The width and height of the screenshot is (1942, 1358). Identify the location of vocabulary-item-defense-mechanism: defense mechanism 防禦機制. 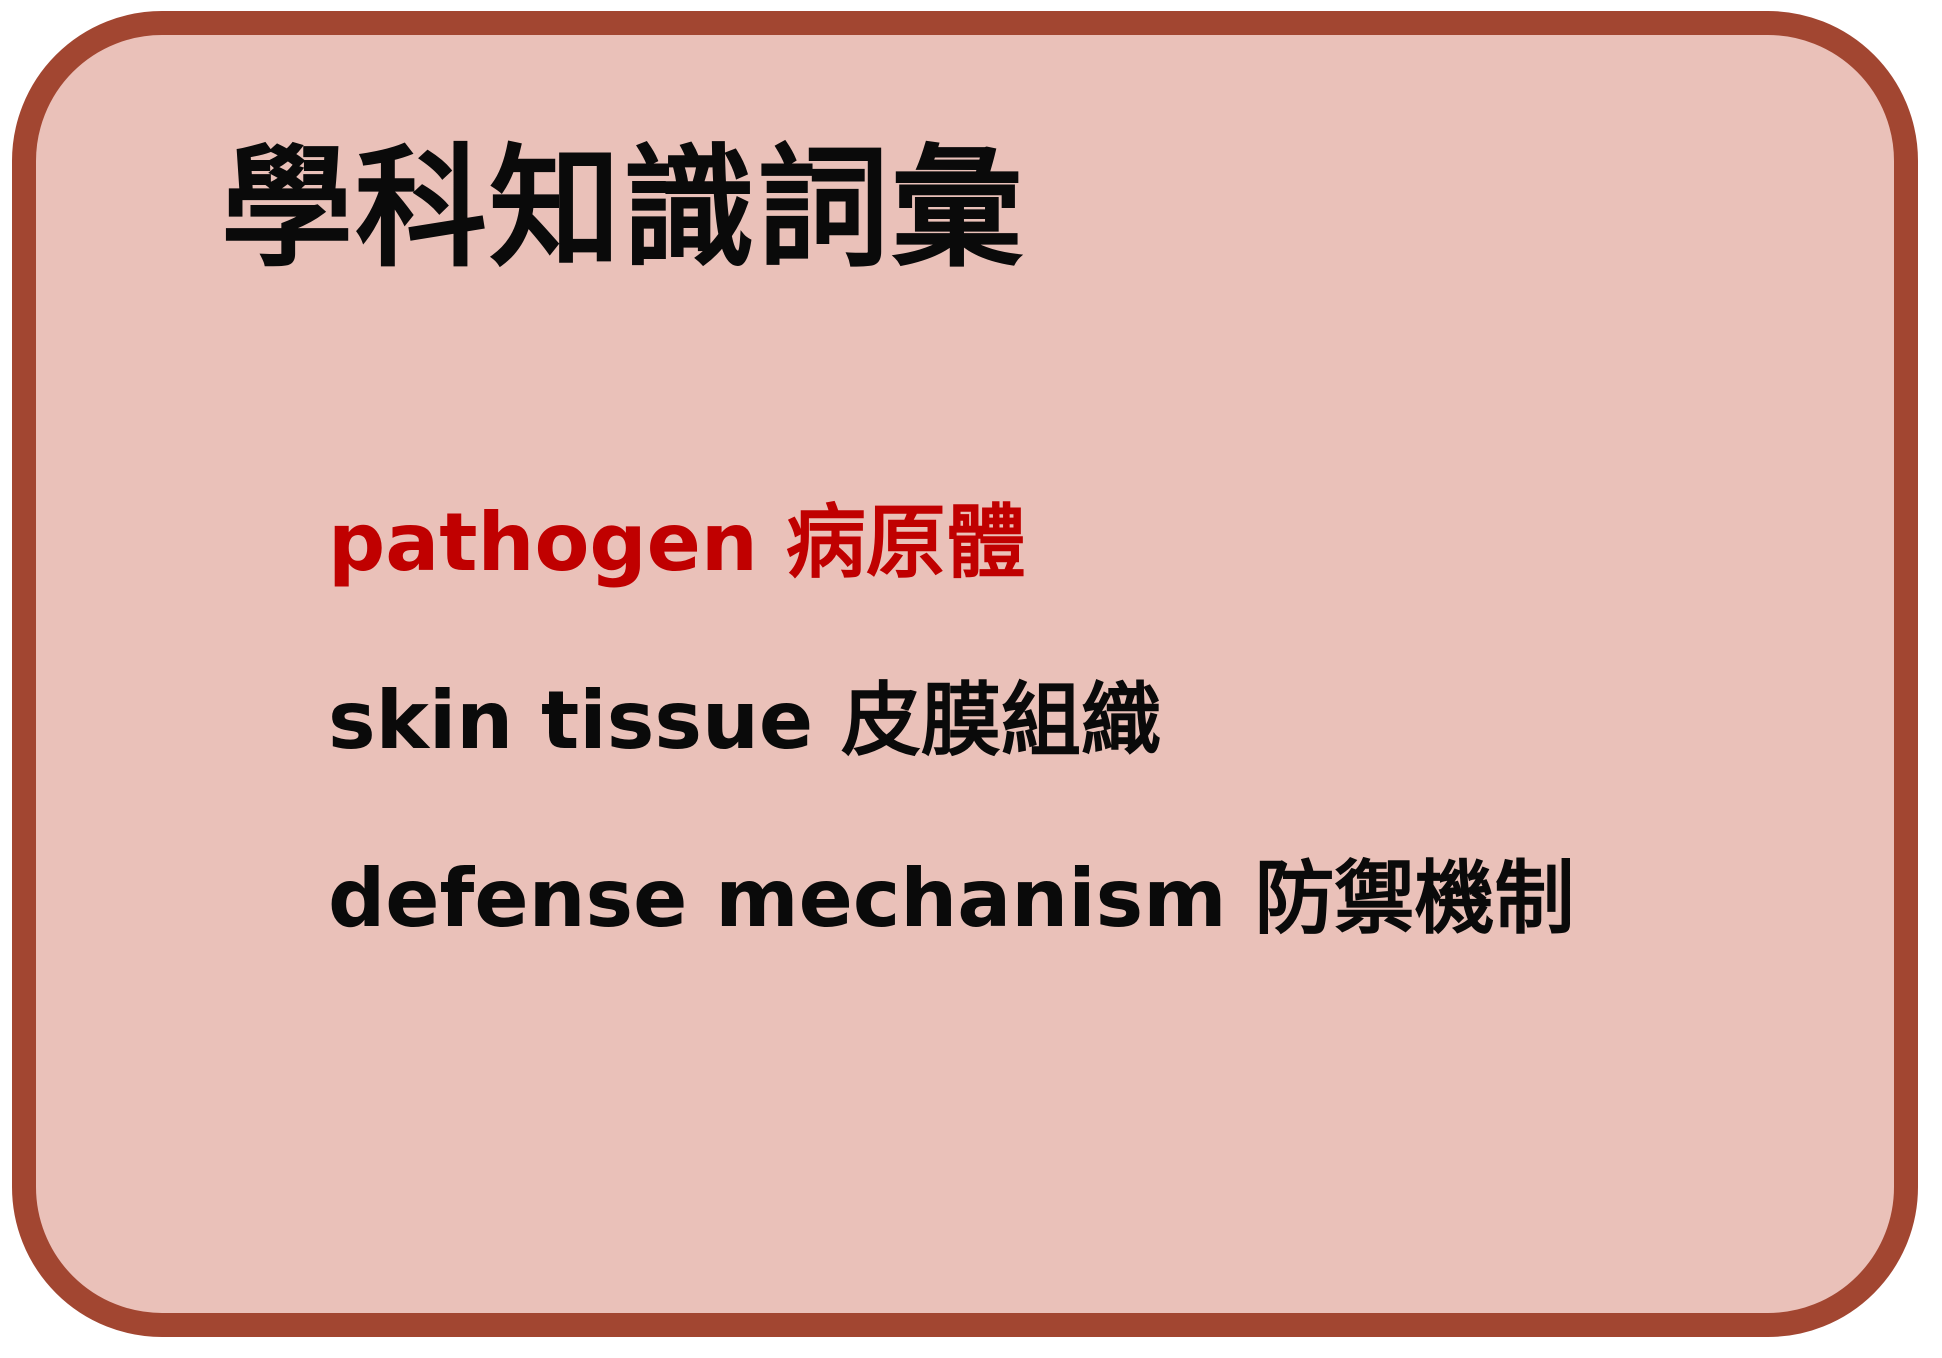
(951, 898).